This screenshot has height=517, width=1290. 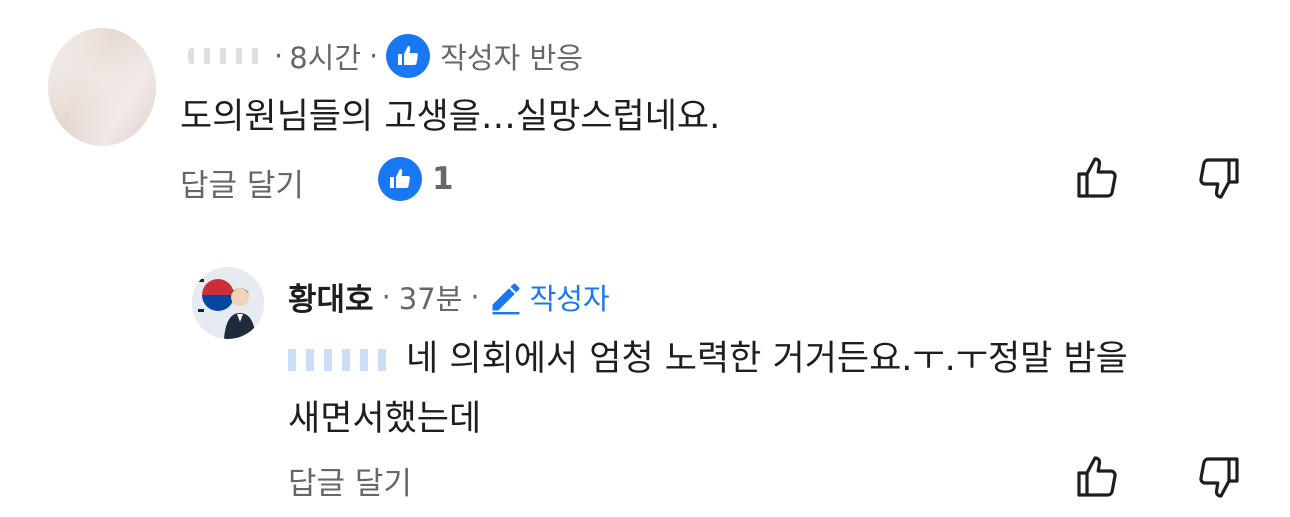 What do you see at coordinates (228, 56) in the screenshot?
I see `blurred-username` at bounding box center [228, 56].